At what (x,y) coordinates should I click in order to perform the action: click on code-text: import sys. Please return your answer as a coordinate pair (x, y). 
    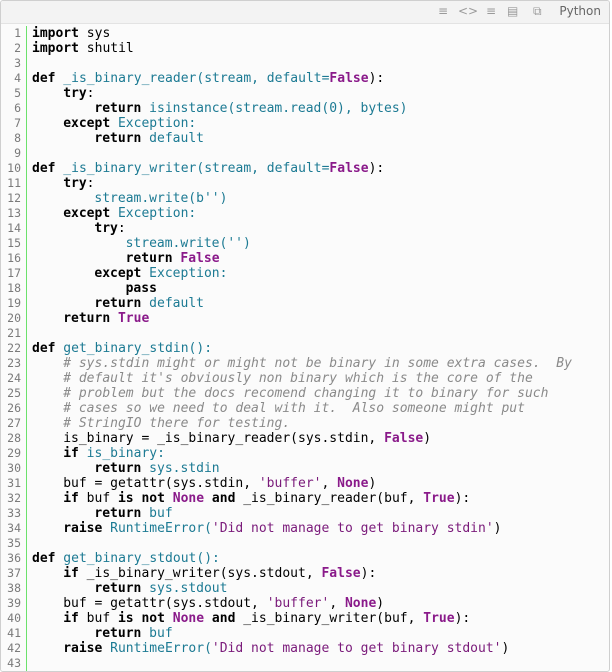
    Looking at the image, I should click on (71, 33).